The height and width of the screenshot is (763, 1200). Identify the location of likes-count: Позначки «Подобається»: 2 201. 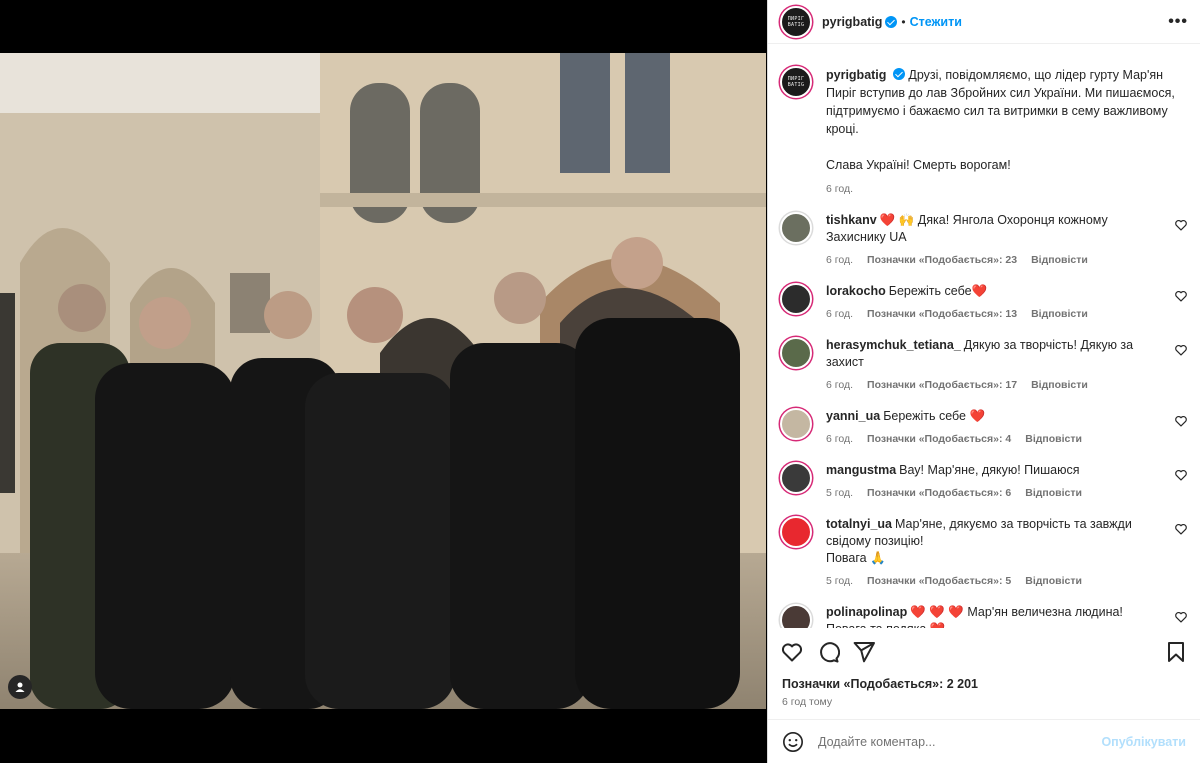
(880, 684).